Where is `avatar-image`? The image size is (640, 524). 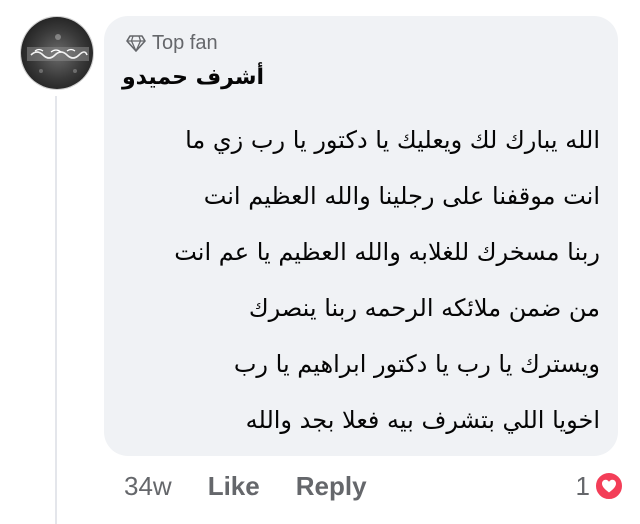
avatar-image is located at coordinates (57, 53).